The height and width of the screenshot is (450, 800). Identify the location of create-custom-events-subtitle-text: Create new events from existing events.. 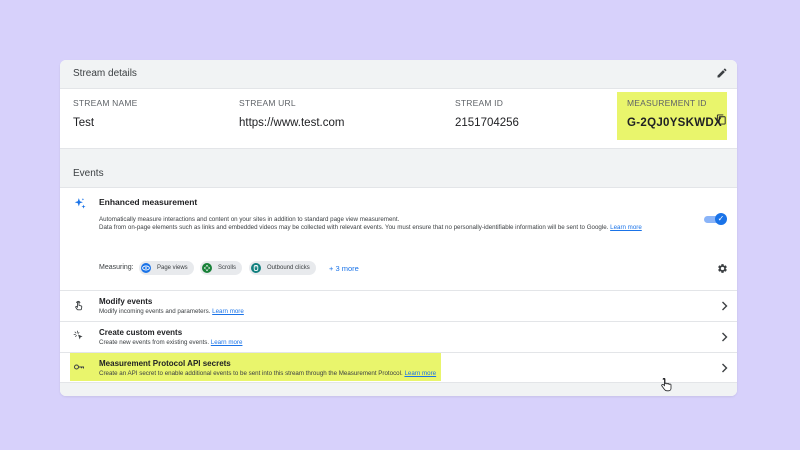
(154, 342).